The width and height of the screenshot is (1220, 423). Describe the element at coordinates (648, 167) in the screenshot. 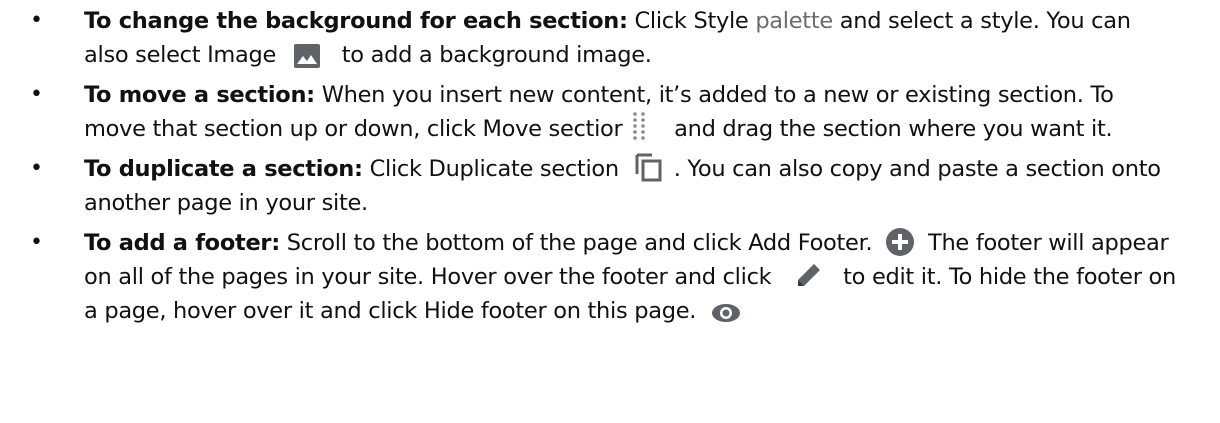

I see `duplicate-icon` at that location.